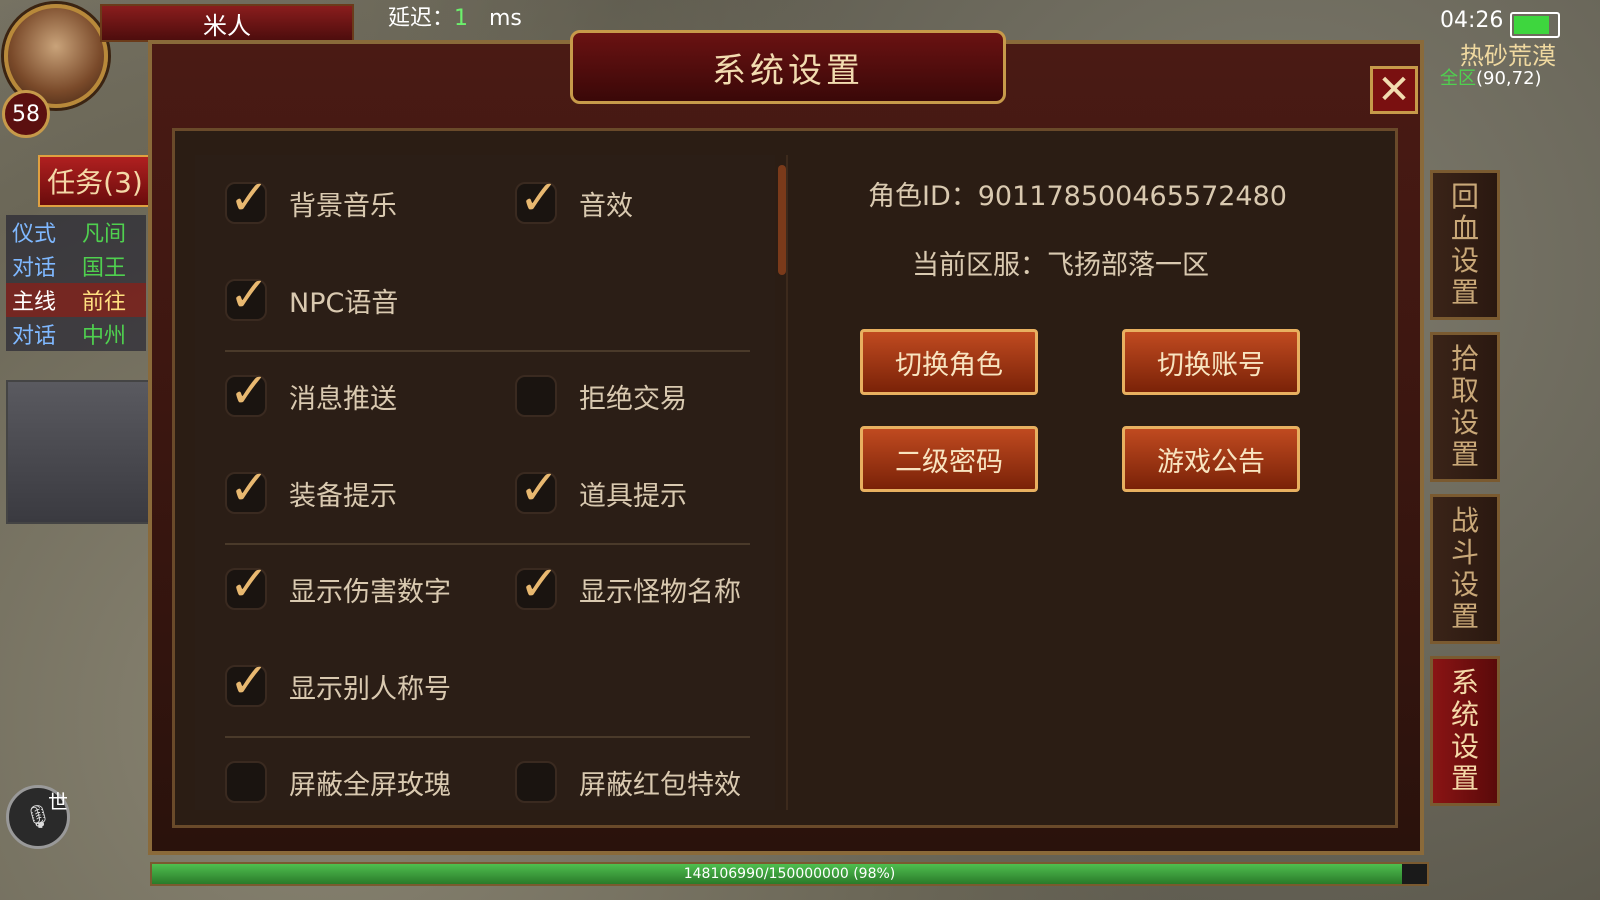  Describe the element at coordinates (104, 268) in the screenshot. I see `quest-desc: 国王` at that location.